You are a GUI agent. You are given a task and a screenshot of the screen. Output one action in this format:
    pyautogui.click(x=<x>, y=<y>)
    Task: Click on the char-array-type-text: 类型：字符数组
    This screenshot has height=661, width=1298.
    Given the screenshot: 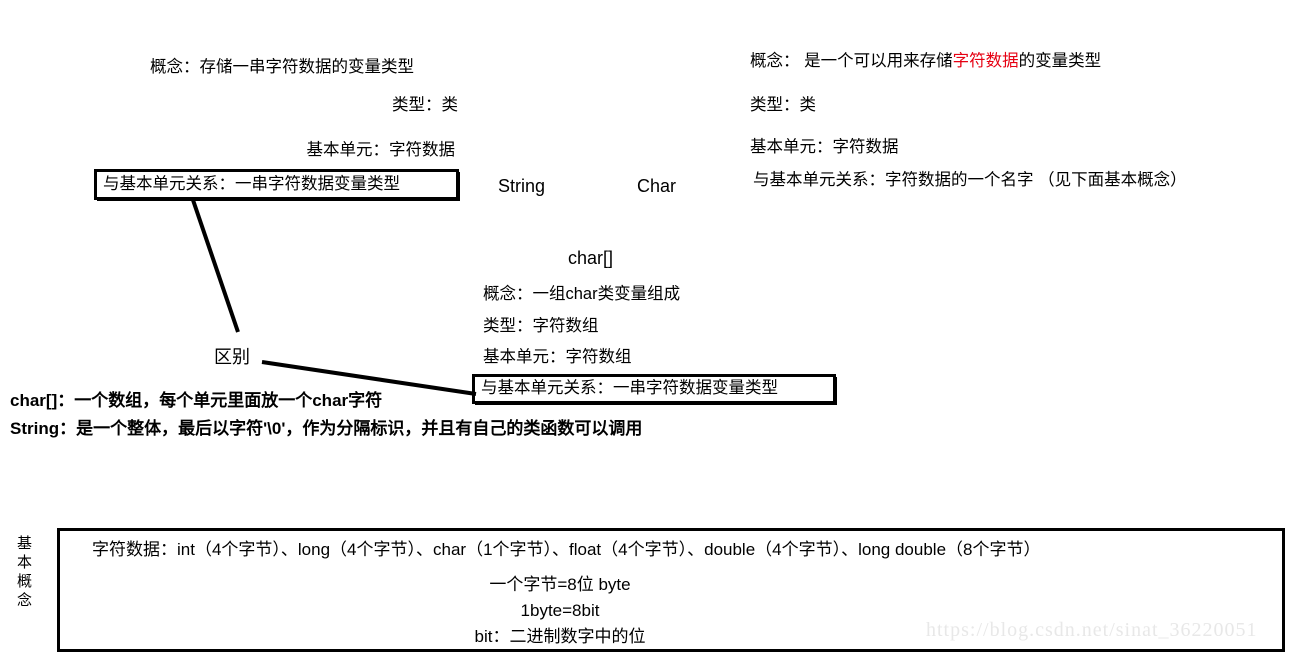 What is the action you would take?
    pyautogui.click(x=541, y=326)
    